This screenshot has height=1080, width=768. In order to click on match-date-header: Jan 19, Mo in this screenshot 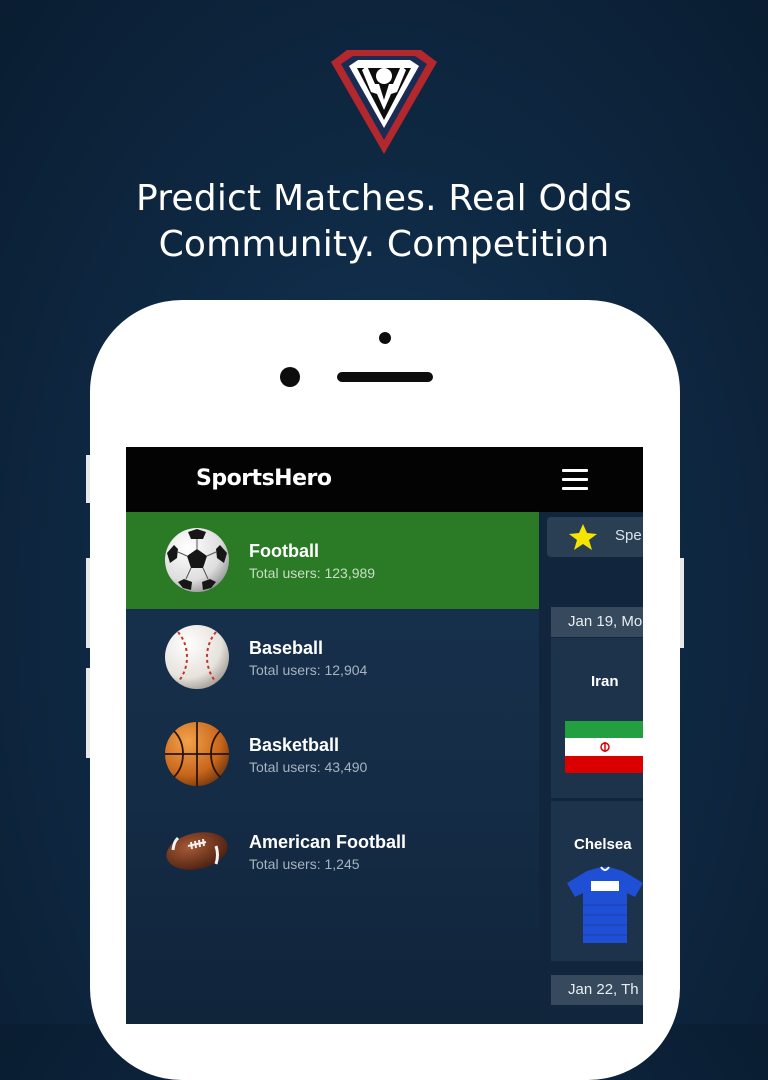, I will do `click(597, 622)`.